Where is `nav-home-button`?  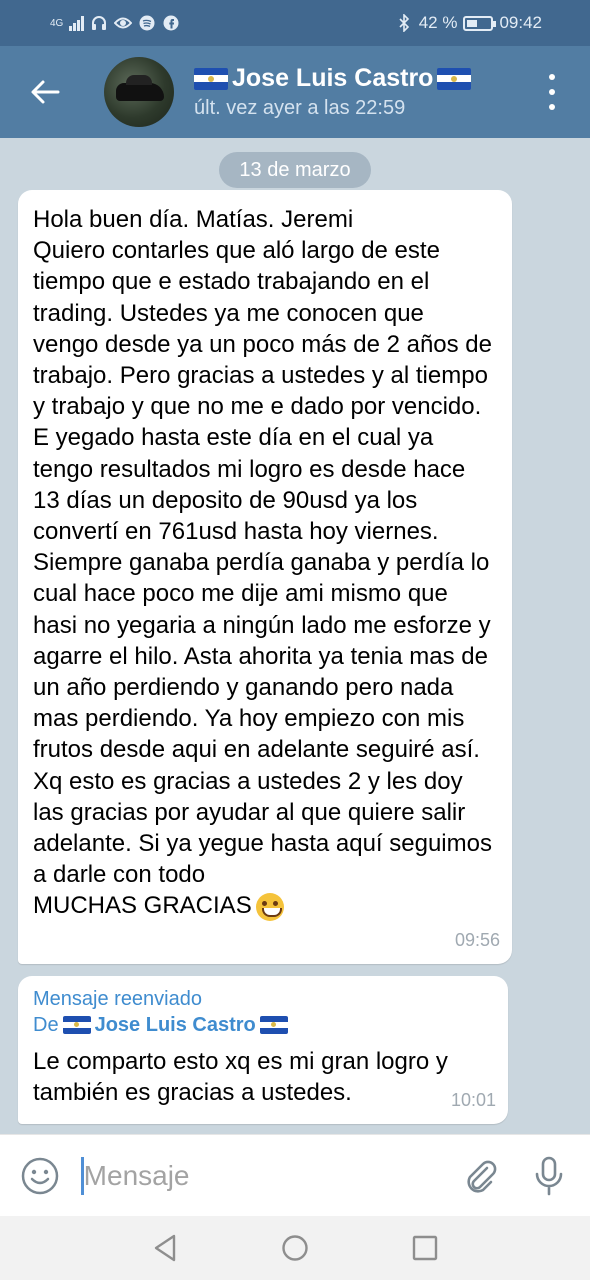 nav-home-button is located at coordinates (295, 1248).